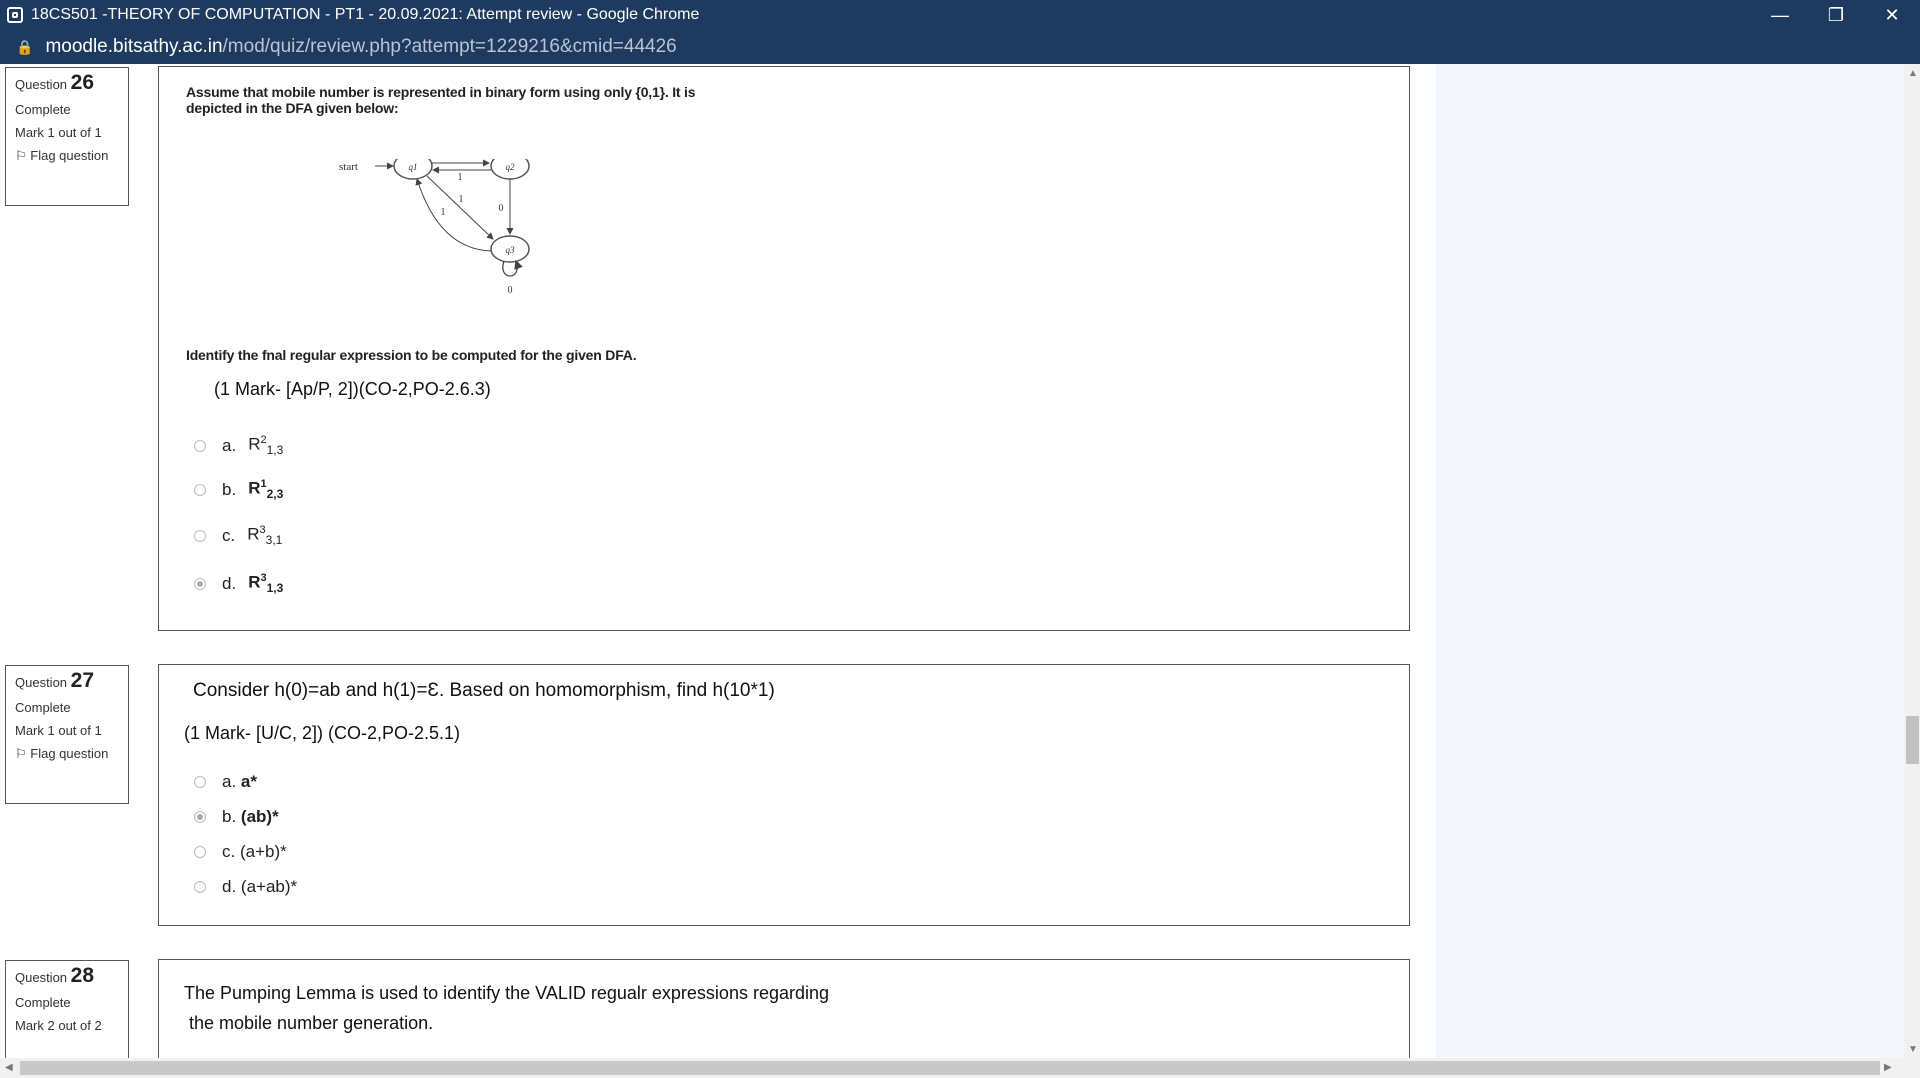  What do you see at coordinates (443, 212) in the screenshot?
I see `dfa-edge-q3-q1-label: 1` at bounding box center [443, 212].